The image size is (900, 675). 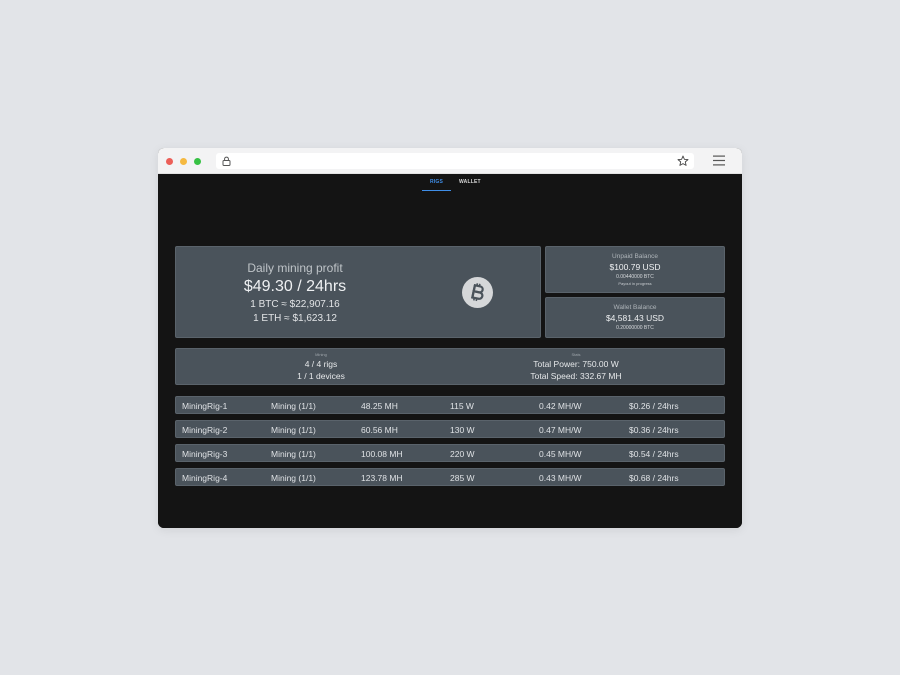 What do you see at coordinates (462, 430) in the screenshot?
I see `rig-power: 130 W` at bounding box center [462, 430].